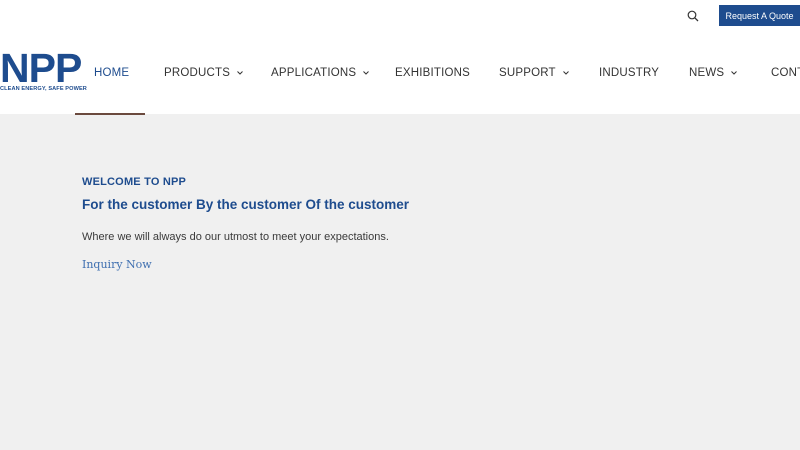 Image resolution: width=800 pixels, height=450 pixels. I want to click on request-quote-button: Request A Quote, so click(759, 15).